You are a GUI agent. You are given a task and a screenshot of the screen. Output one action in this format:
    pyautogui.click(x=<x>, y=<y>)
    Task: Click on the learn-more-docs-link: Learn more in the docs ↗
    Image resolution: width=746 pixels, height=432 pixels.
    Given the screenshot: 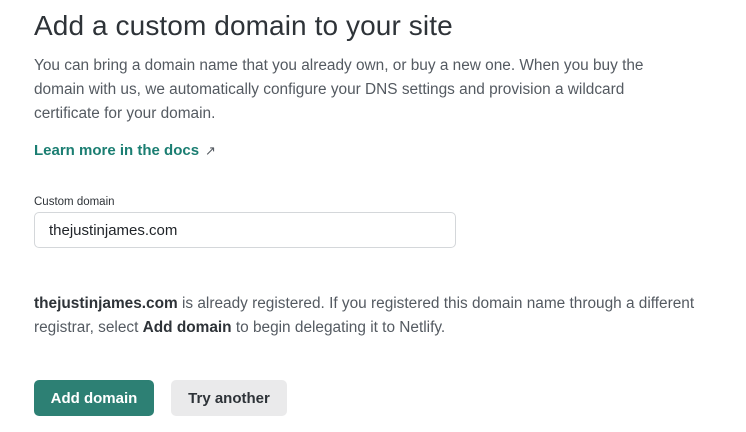 What is the action you would take?
    pyautogui.click(x=125, y=150)
    